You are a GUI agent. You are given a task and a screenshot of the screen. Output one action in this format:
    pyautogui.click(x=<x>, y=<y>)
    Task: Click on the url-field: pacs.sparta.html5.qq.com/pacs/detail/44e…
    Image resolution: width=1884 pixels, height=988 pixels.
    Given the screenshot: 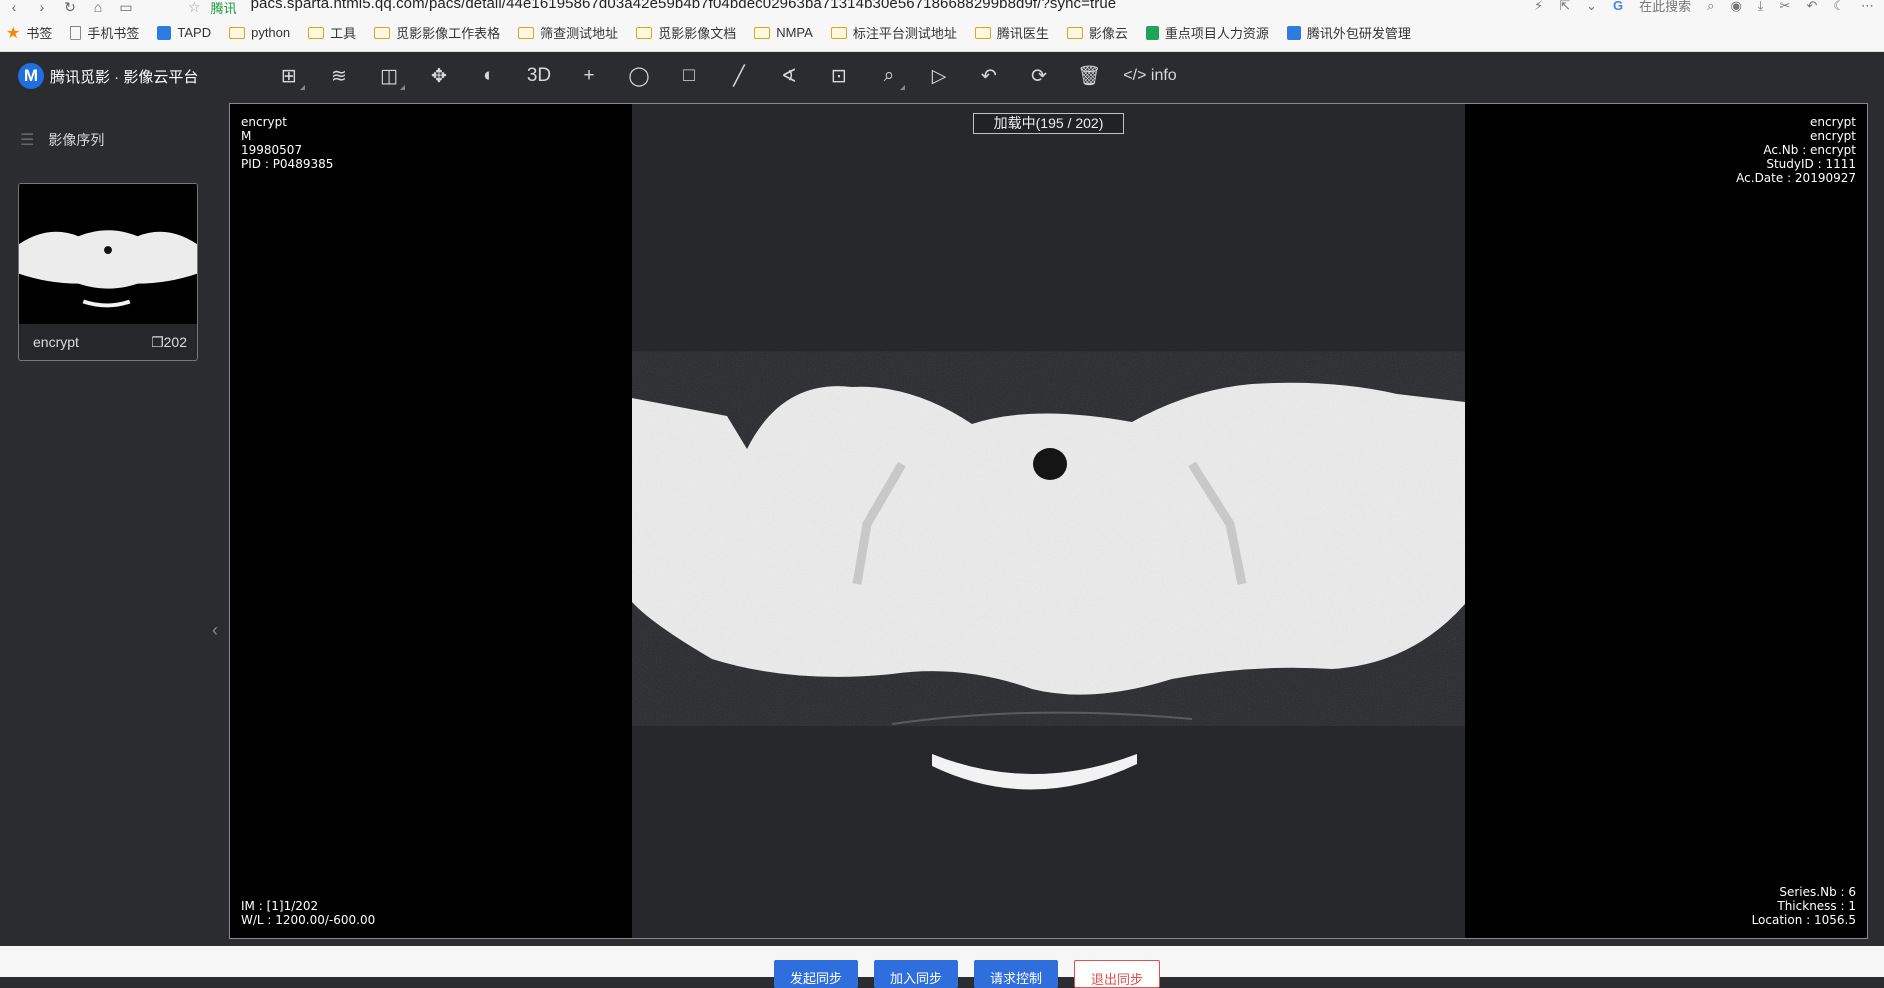 What is the action you would take?
    pyautogui.click(x=684, y=6)
    